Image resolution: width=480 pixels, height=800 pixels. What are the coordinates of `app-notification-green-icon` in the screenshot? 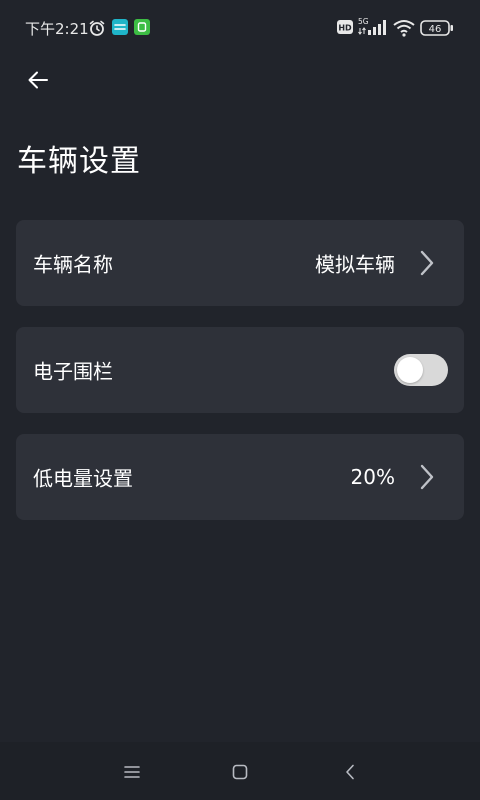 It's located at (142, 27).